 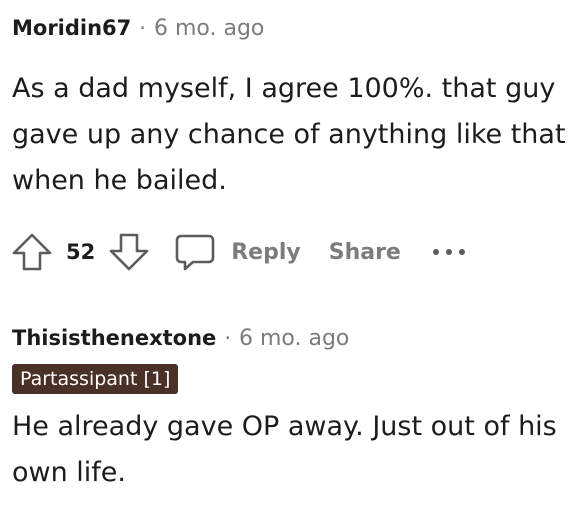 I want to click on comment-author: Moridin67, so click(x=71, y=28).